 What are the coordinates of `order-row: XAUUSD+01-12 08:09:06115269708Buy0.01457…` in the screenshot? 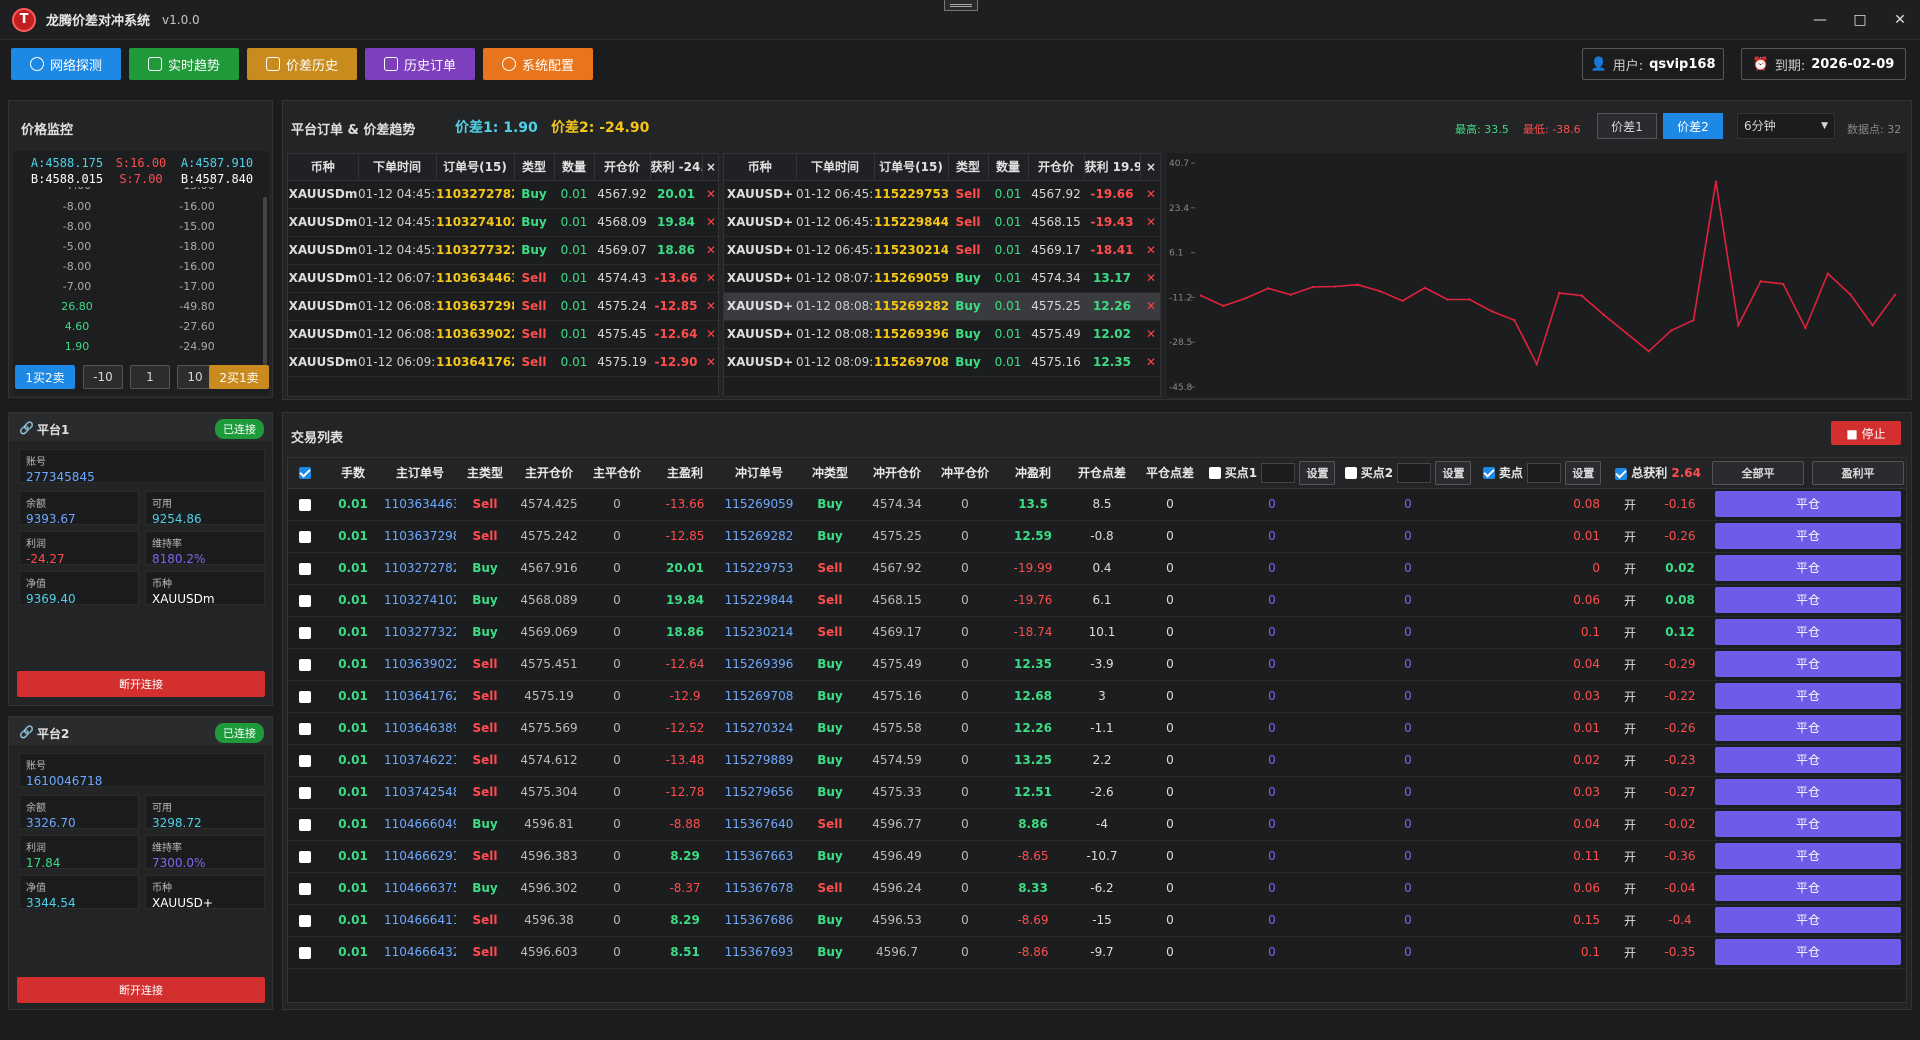 It's located at (942, 362).